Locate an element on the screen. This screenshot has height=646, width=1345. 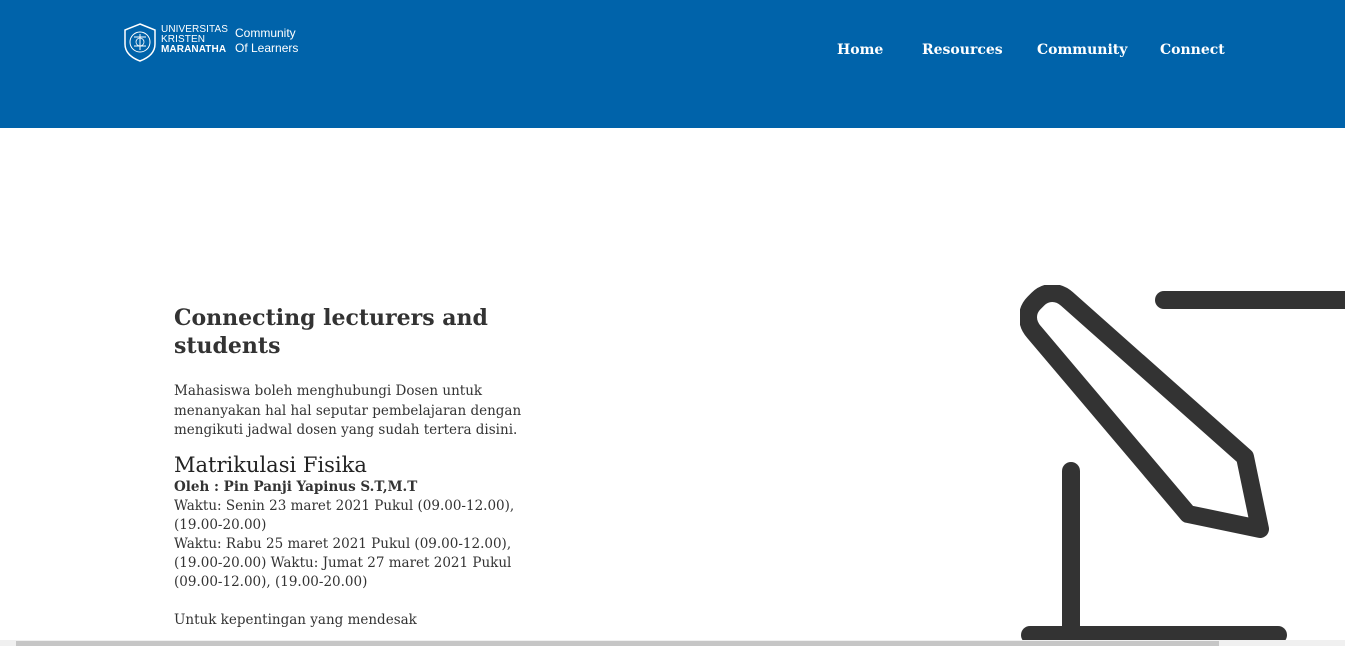
urgent-note: Untuk kepentingan yang mendesak is located at coordinates (295, 619).